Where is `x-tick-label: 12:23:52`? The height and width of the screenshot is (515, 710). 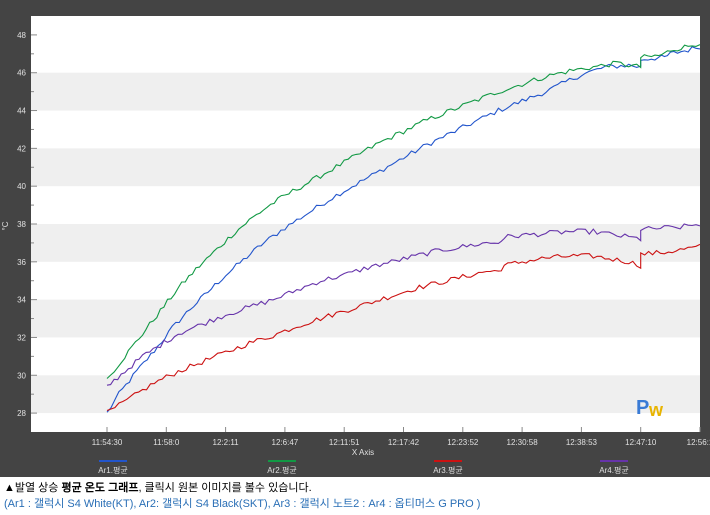
x-tick-label: 12:23:52 is located at coordinates (463, 442).